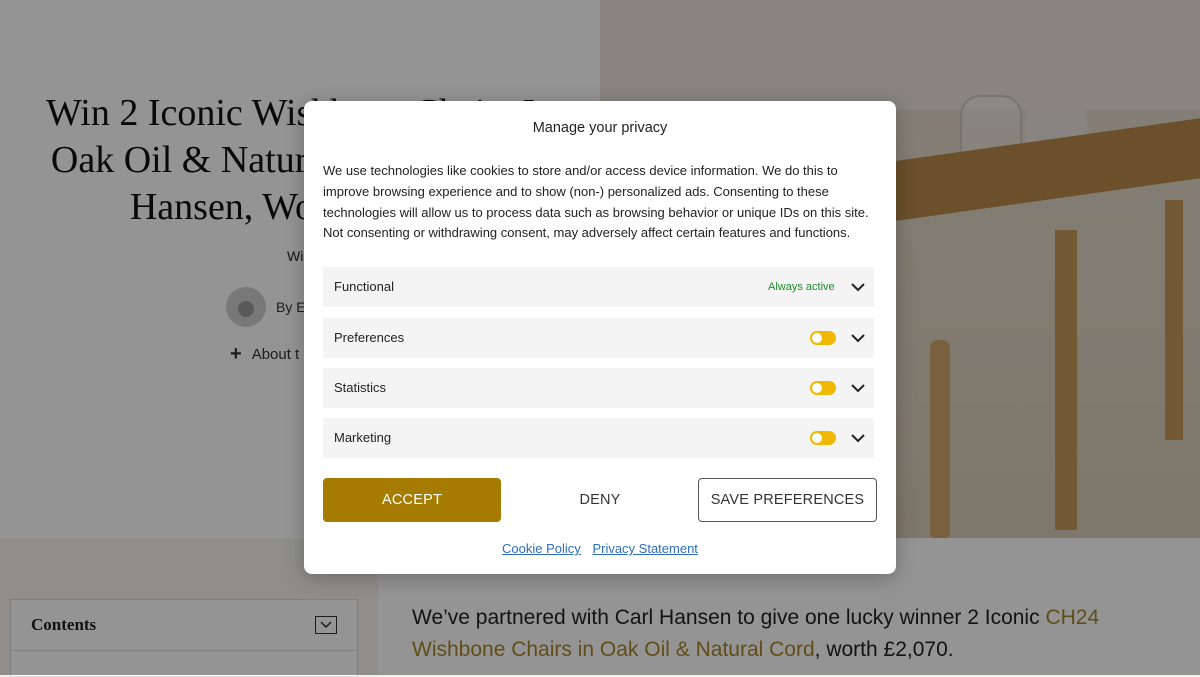  Describe the element at coordinates (787, 500) in the screenshot. I see `save-preferences-button: SAVE PREFERENCES` at that location.